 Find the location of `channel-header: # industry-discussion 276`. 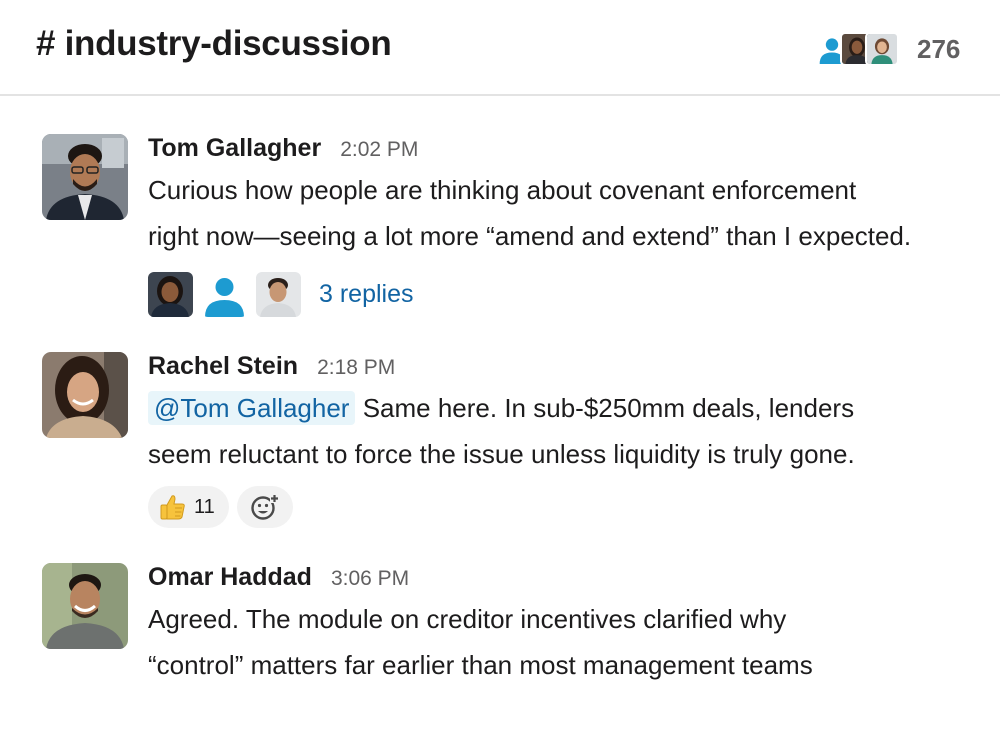

channel-header: # industry-discussion 276 is located at coordinates (500, 48).